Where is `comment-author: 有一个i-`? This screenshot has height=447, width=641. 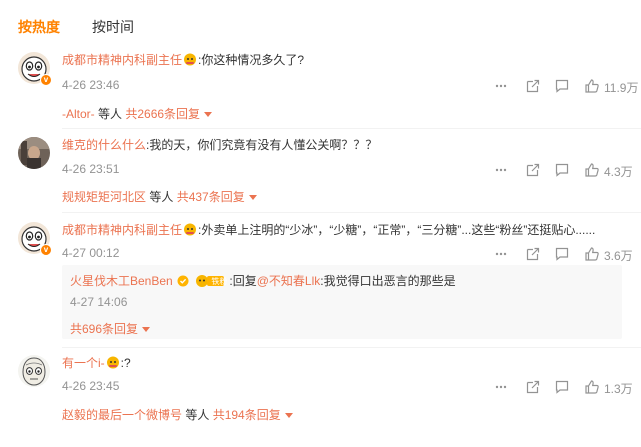
comment-author: 有一个i- is located at coordinates (83, 363).